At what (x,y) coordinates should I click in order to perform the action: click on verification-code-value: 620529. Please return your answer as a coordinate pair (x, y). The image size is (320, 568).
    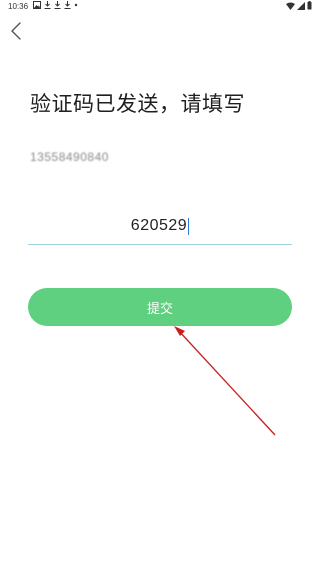
    Looking at the image, I should click on (159, 225).